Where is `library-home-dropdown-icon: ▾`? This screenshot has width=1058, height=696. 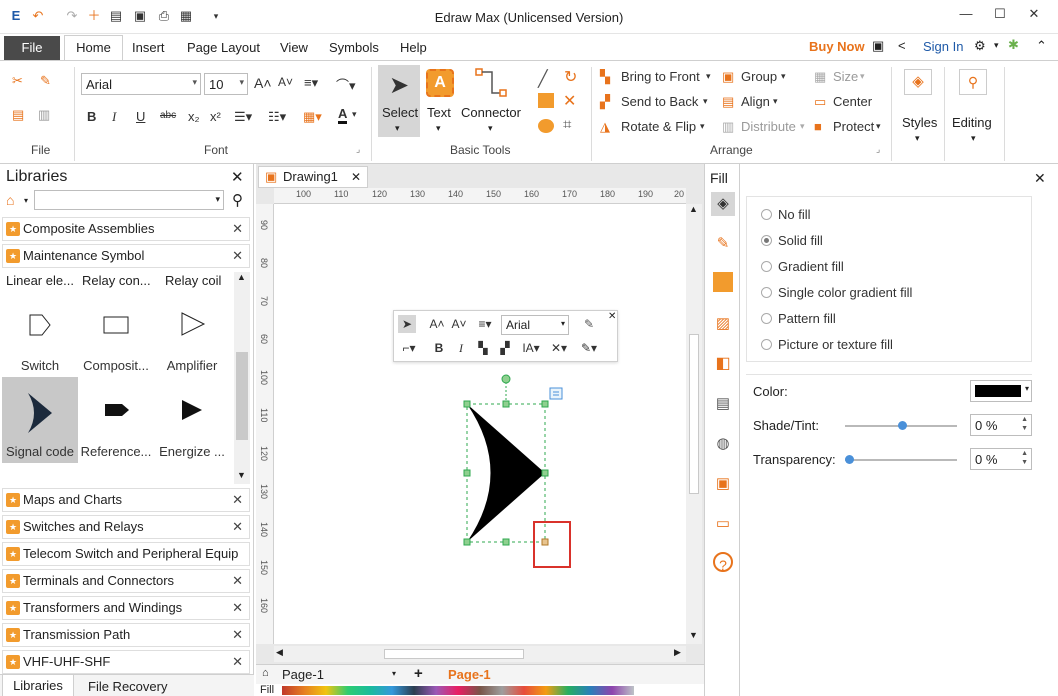 library-home-dropdown-icon: ▾ is located at coordinates (26, 200).